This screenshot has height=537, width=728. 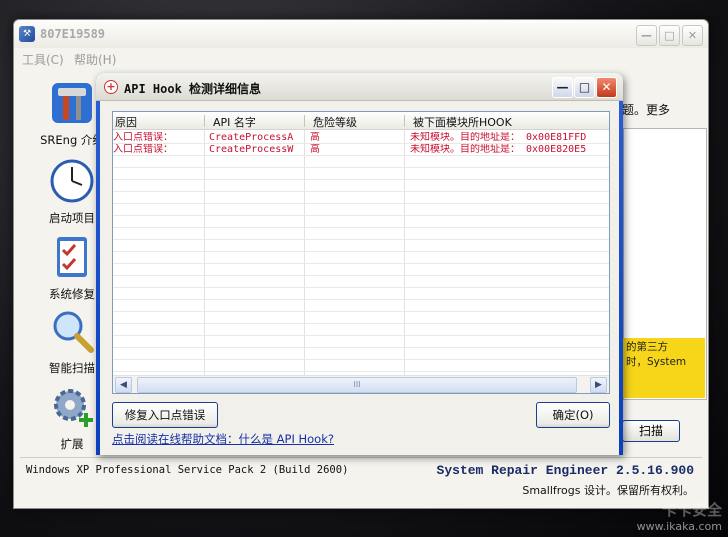 I want to click on column-header-reason: 原因, so click(x=126, y=122).